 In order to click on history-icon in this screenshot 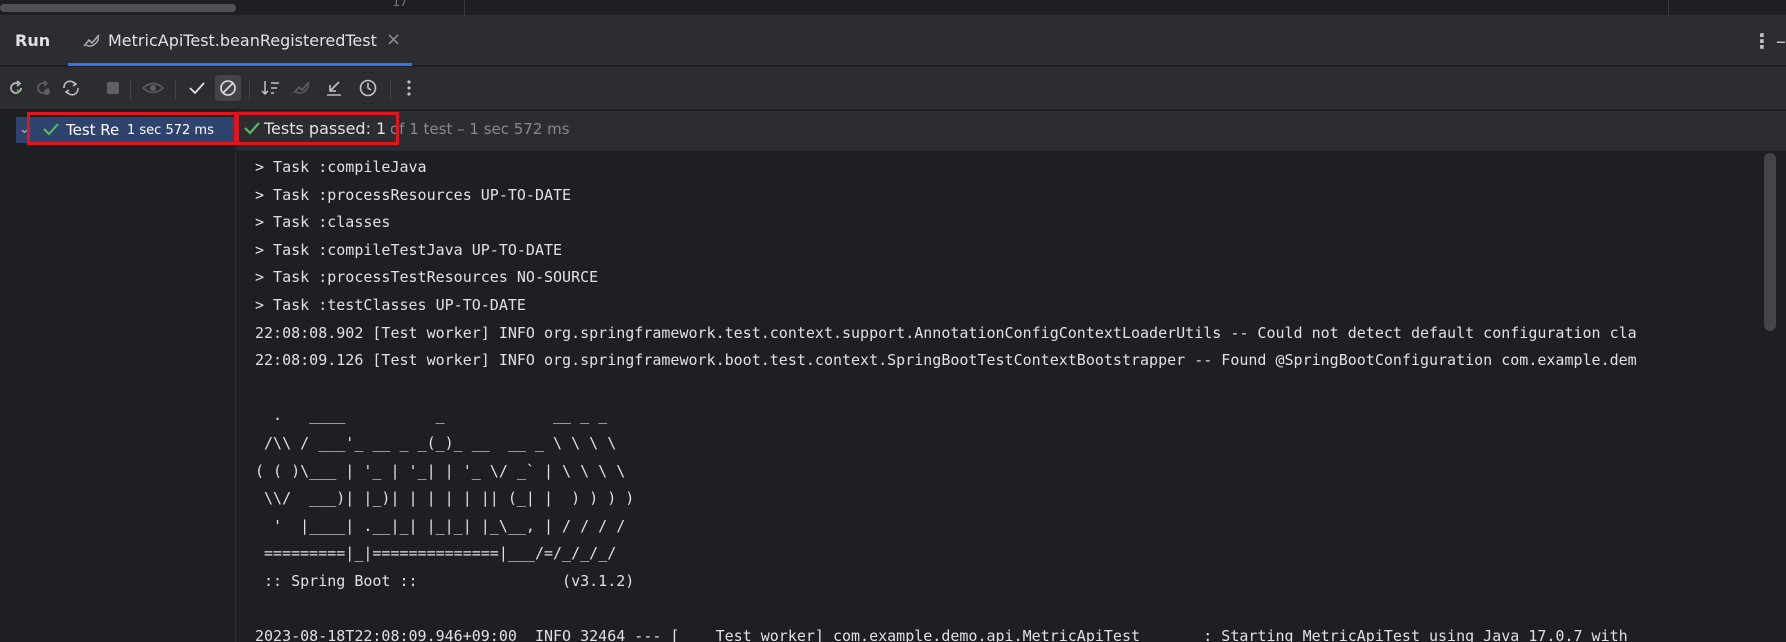, I will do `click(368, 88)`.